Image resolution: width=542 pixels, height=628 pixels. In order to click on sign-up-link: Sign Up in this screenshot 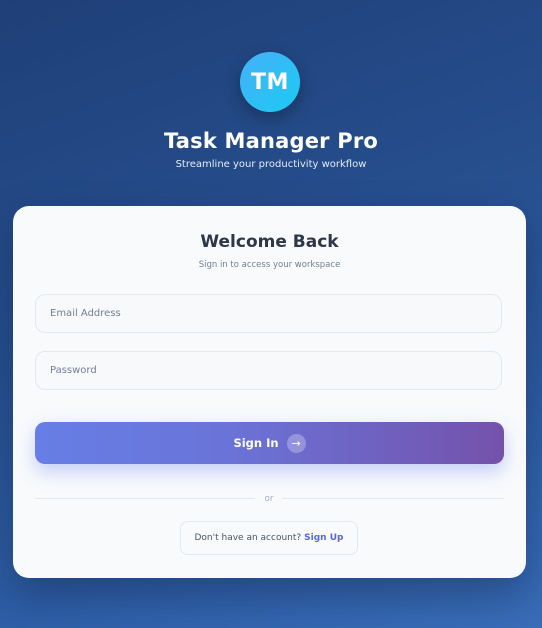, I will do `click(323, 538)`.